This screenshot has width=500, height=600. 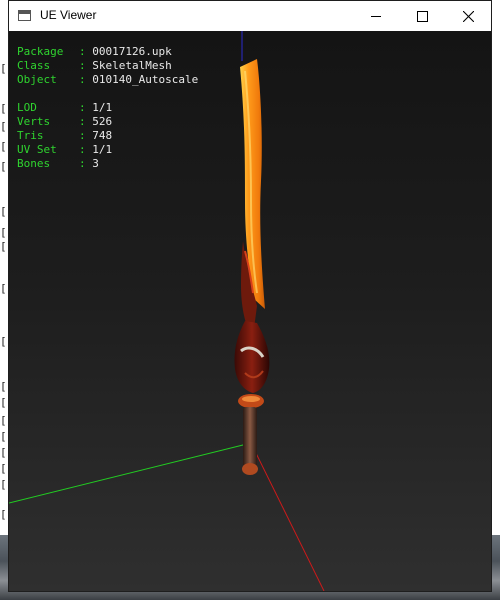 What do you see at coordinates (250, 437) in the screenshot?
I see `sword-grip` at bounding box center [250, 437].